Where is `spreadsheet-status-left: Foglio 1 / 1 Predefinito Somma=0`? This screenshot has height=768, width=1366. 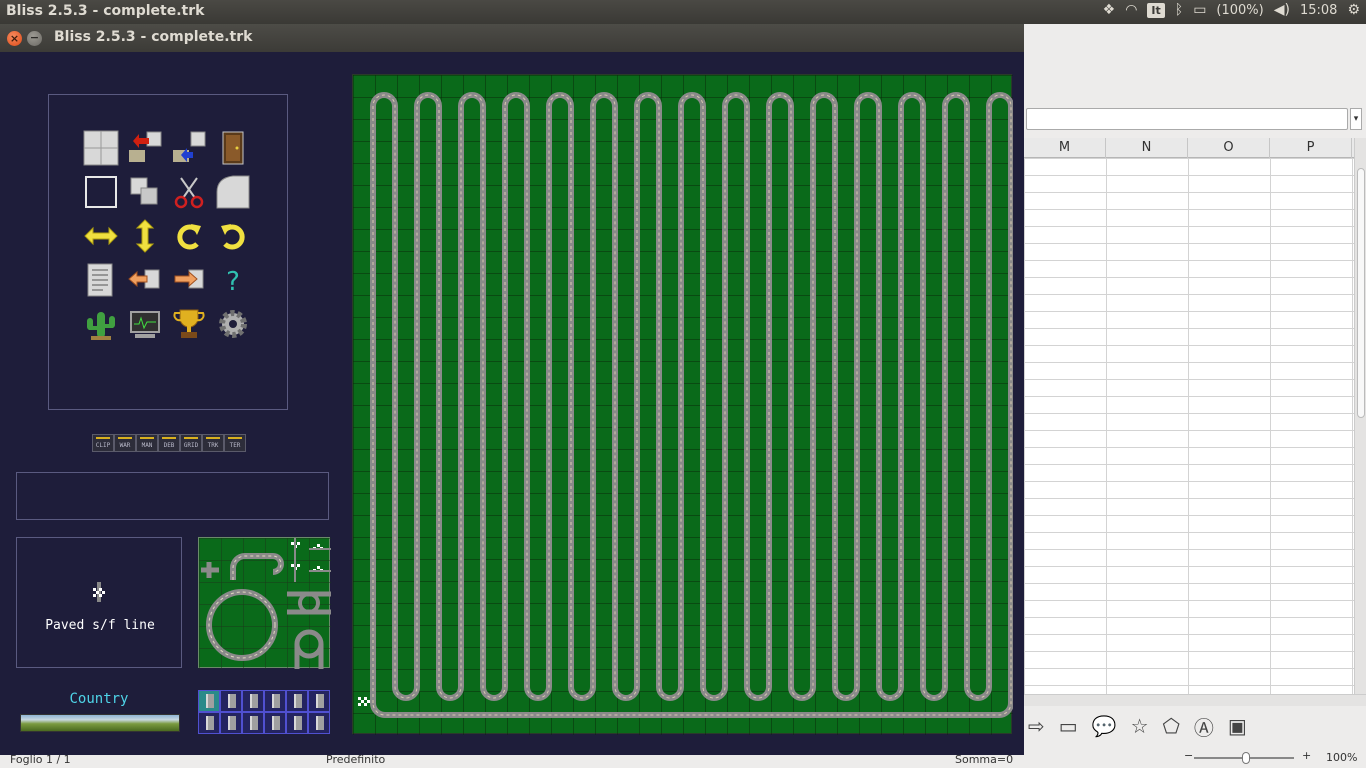
spreadsheet-status-left: Foglio 1 / 1 Predefinito Somma=0 is located at coordinates (512, 760).